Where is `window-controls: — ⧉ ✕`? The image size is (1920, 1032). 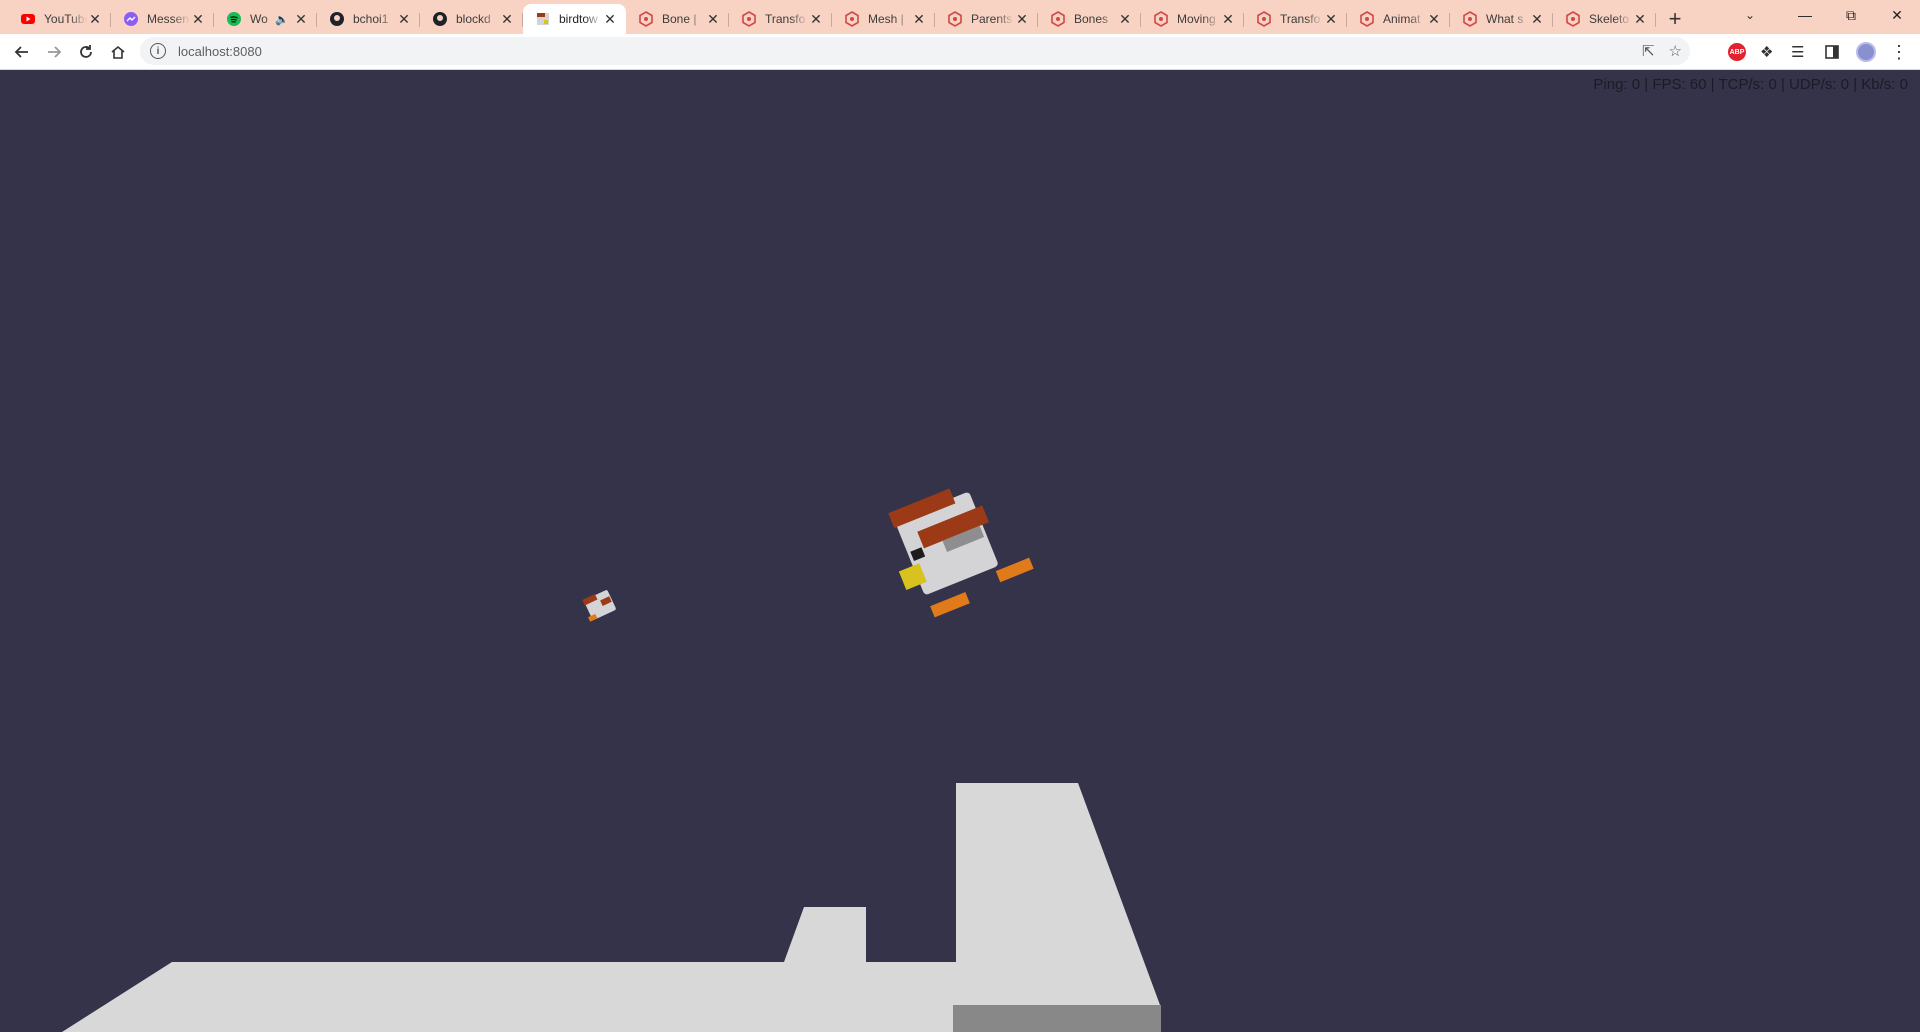 window-controls: — ⧉ ✕ is located at coordinates (1851, 15).